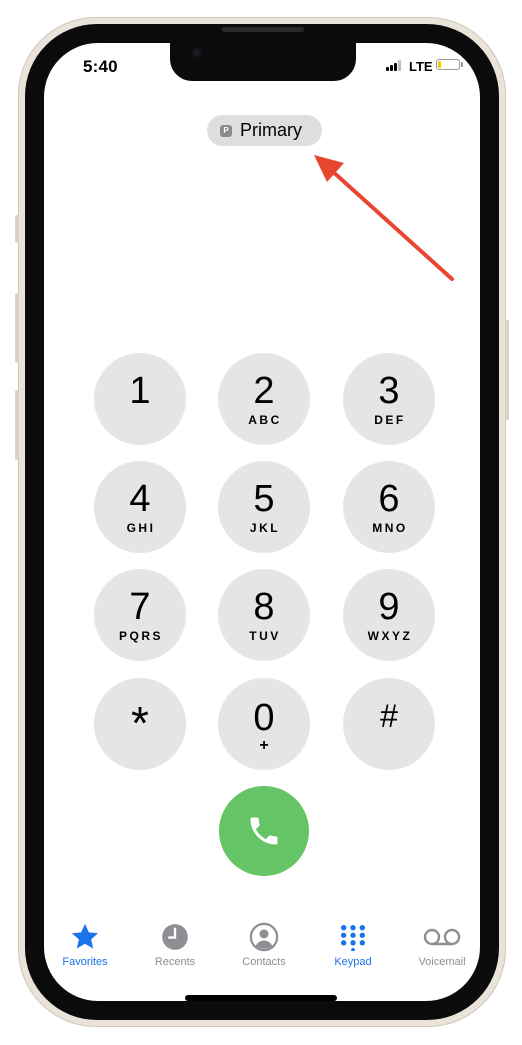 This screenshot has height=1045, width=522. What do you see at coordinates (261, 998) in the screenshot?
I see `home-indicator` at bounding box center [261, 998].